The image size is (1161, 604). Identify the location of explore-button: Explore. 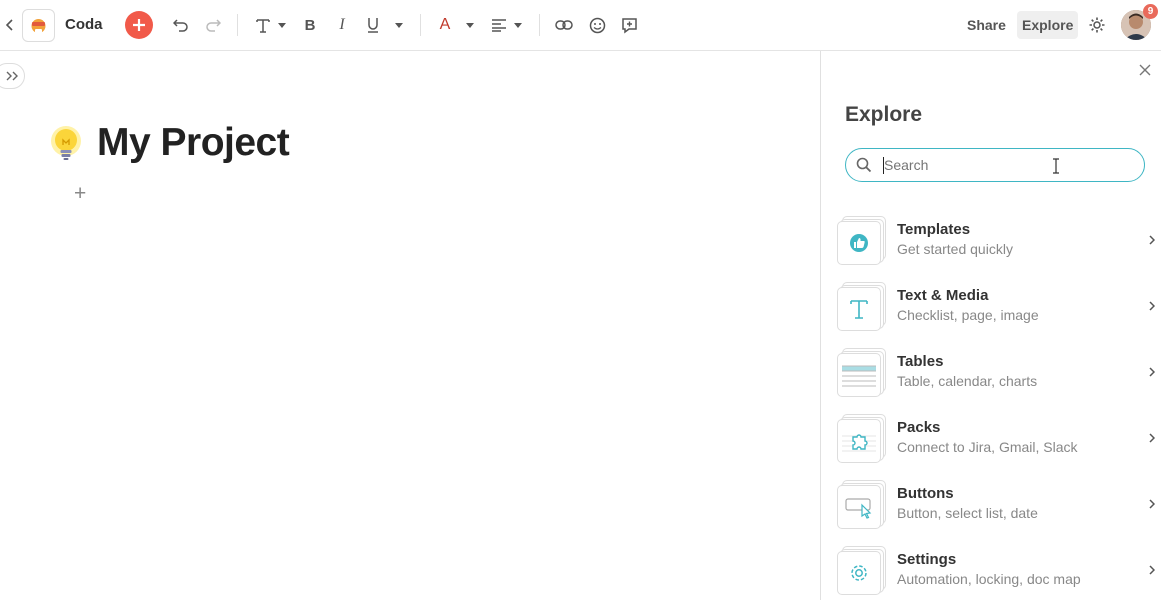
(1048, 25).